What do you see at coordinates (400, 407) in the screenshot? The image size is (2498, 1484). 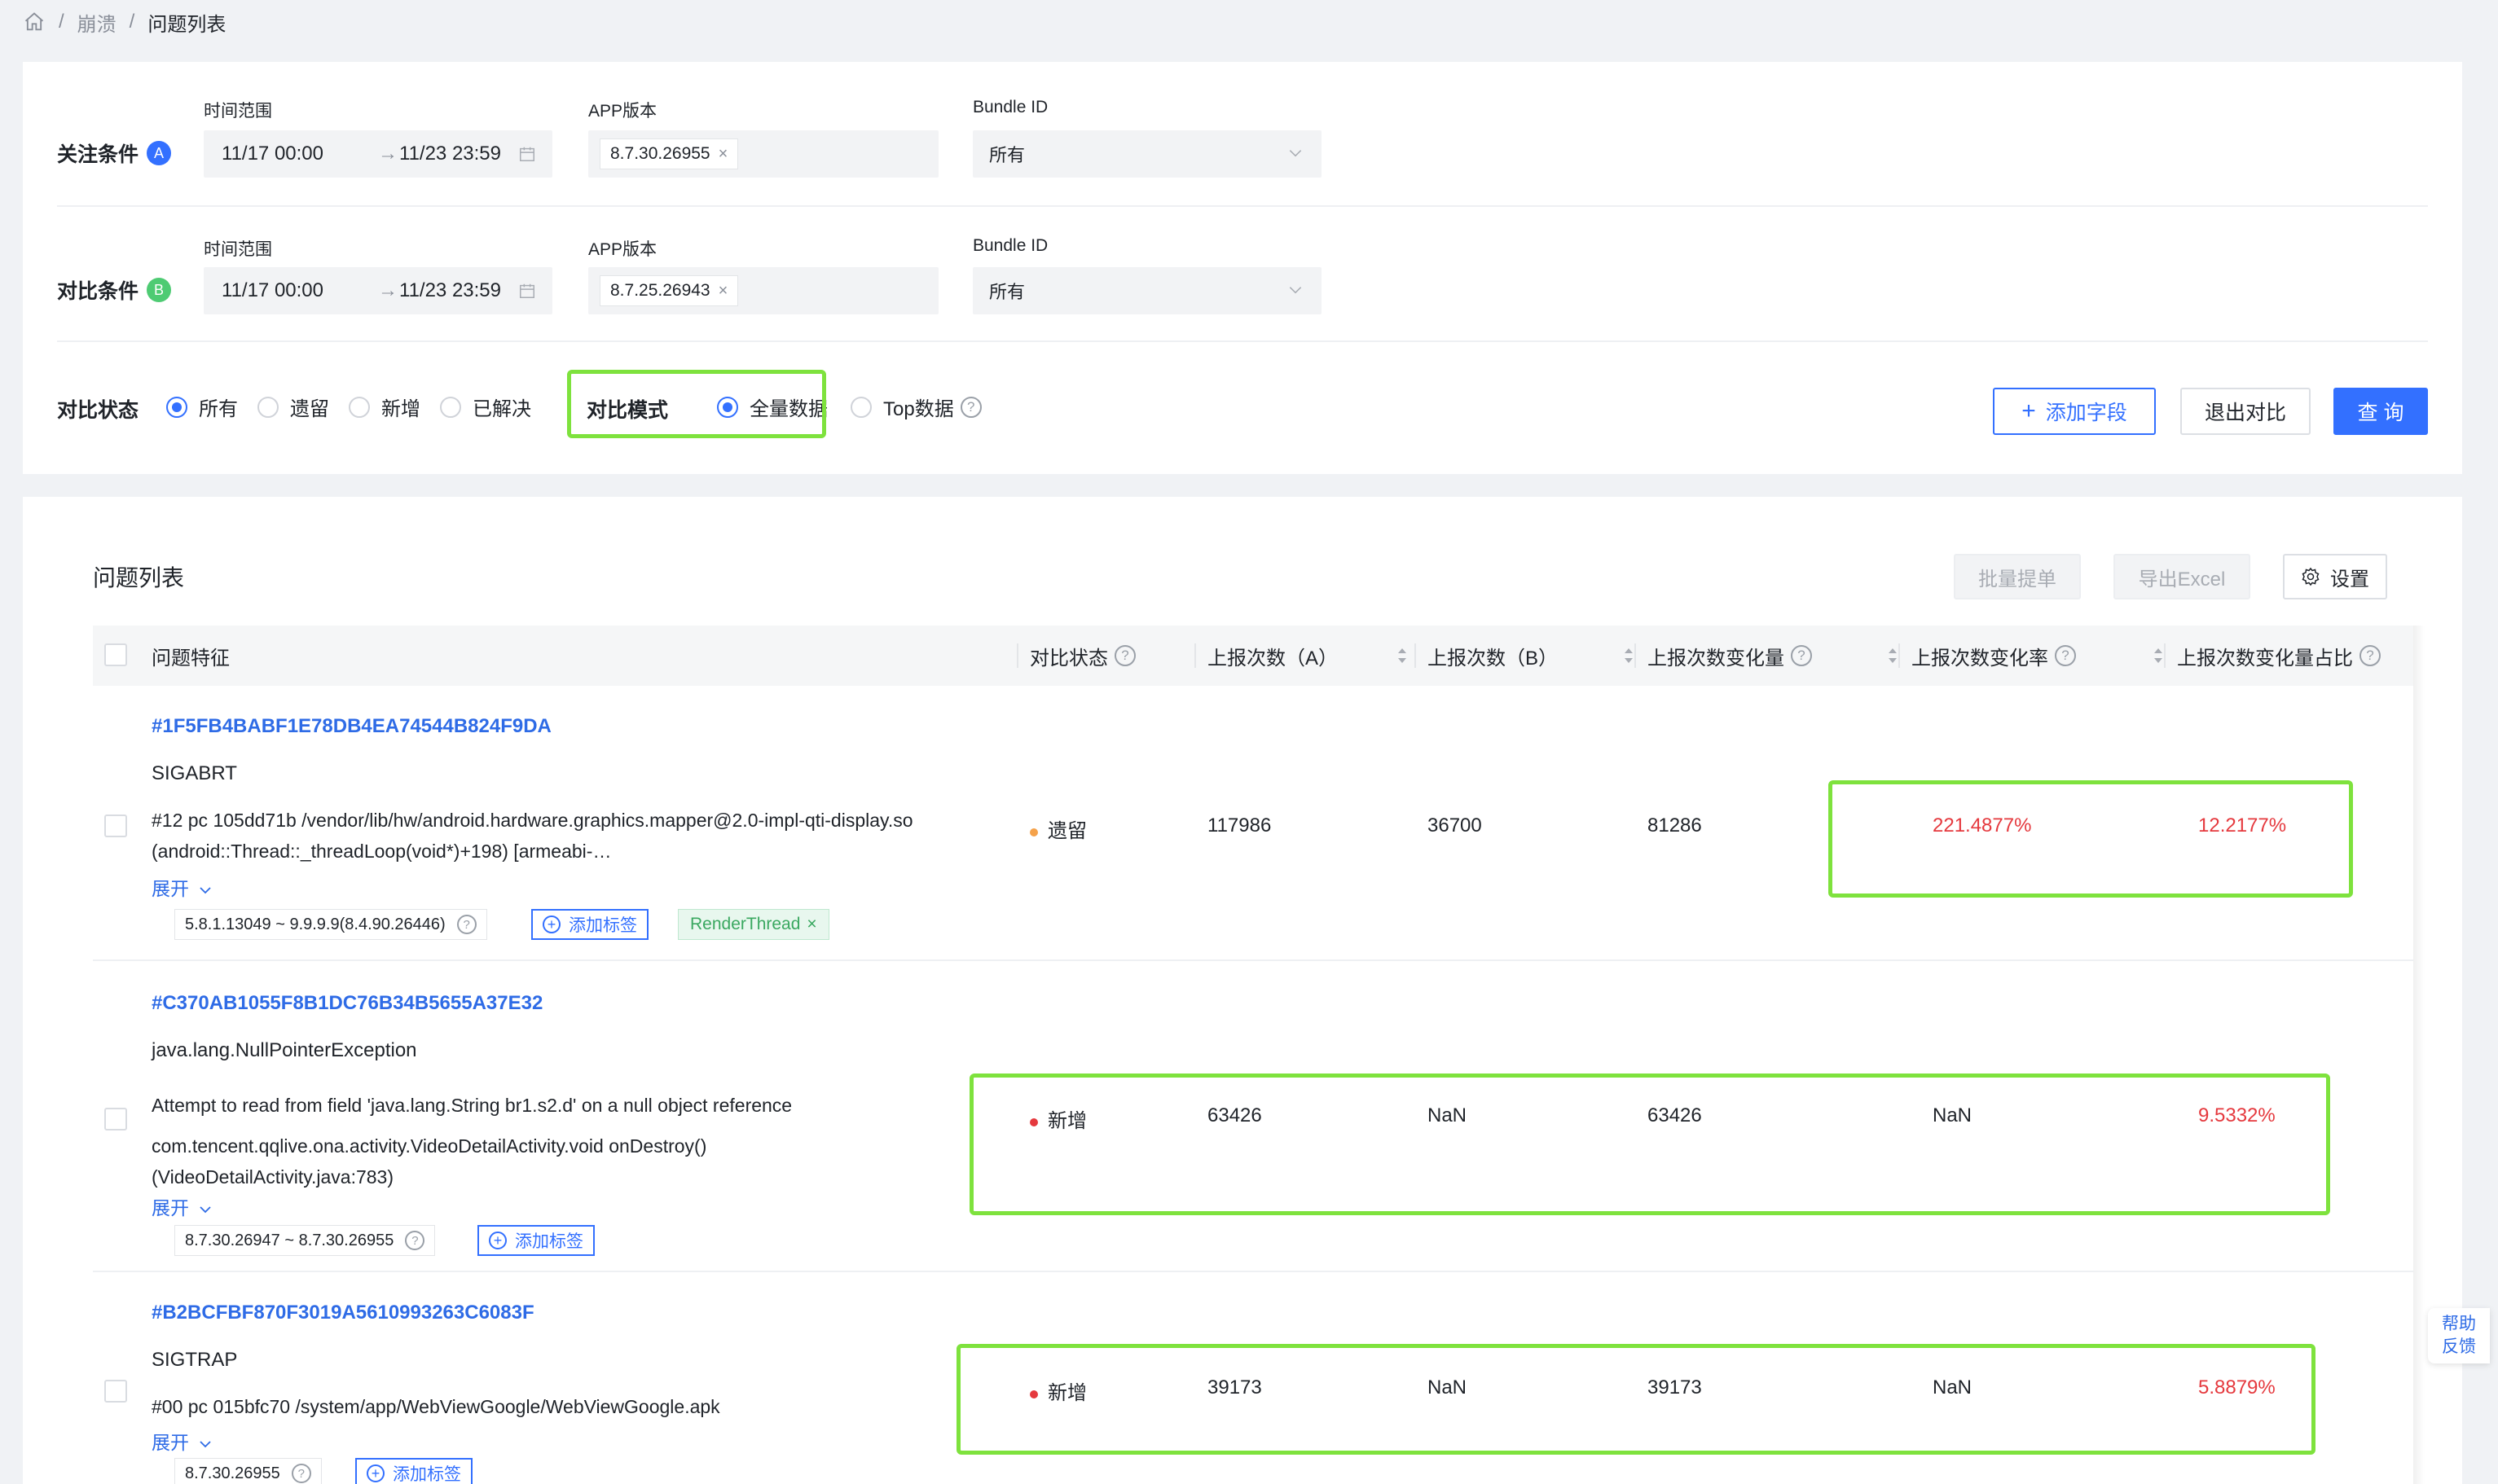 I see `radio-new-label: 新增` at bounding box center [400, 407].